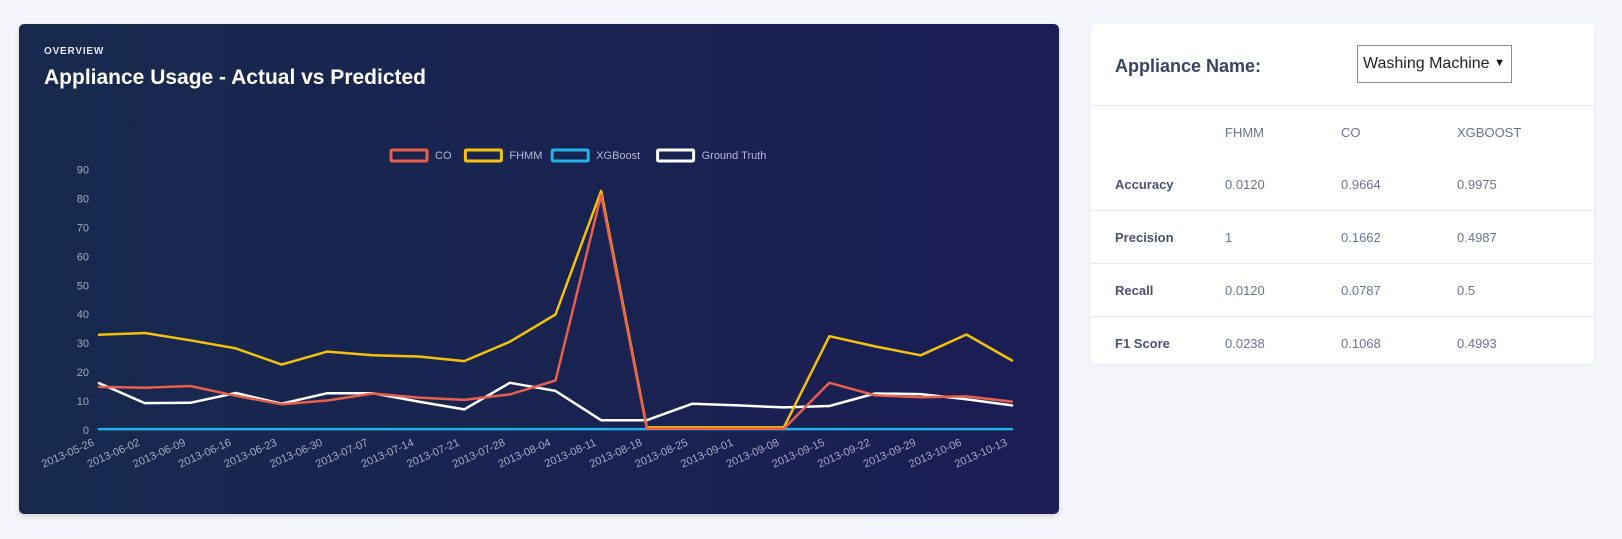  What do you see at coordinates (525, 156) in the screenshot?
I see `legend-label: FHMM` at bounding box center [525, 156].